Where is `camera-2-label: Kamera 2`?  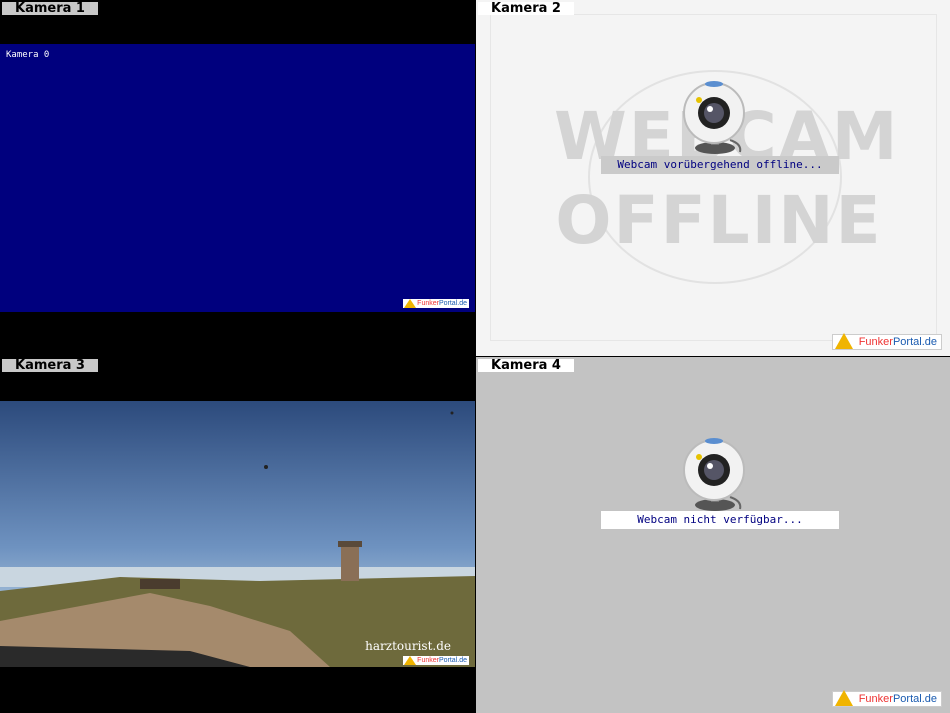
camera-2-label: Kamera 2 is located at coordinates (526, 8).